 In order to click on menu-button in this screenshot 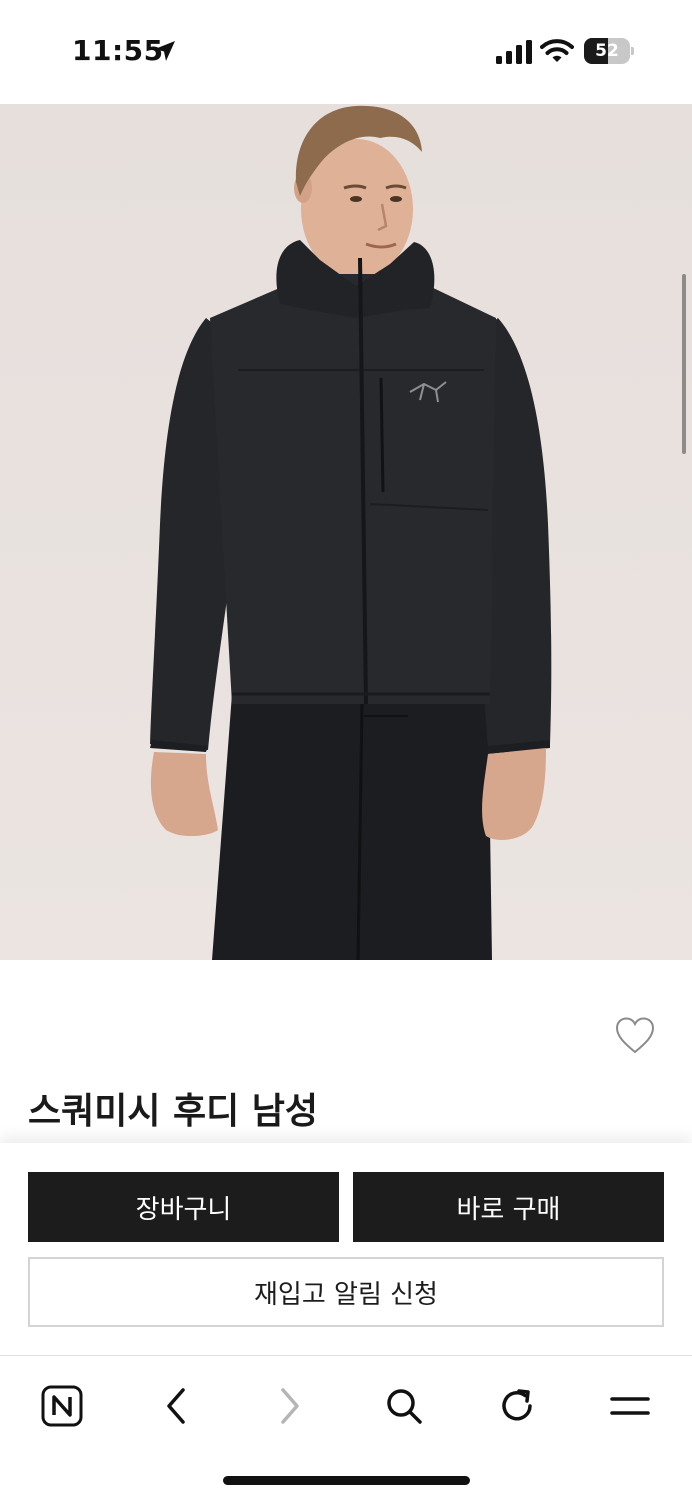, I will do `click(630, 1406)`.